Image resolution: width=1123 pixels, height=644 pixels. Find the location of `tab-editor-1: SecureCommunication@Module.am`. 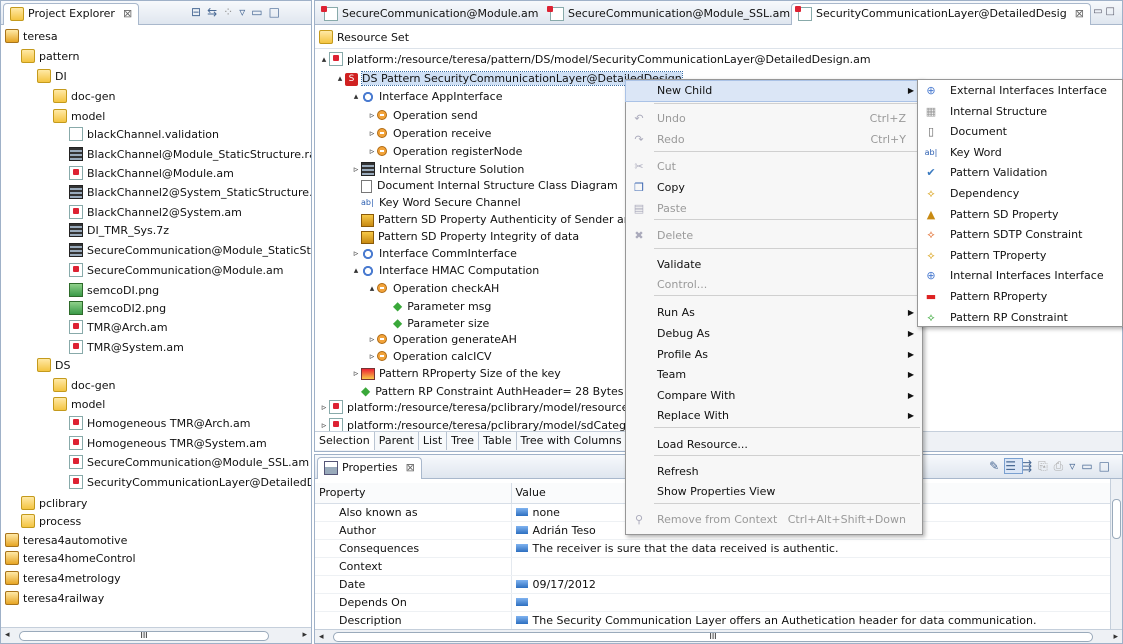

tab-editor-1: SecureCommunication@Module.am is located at coordinates (431, 14).